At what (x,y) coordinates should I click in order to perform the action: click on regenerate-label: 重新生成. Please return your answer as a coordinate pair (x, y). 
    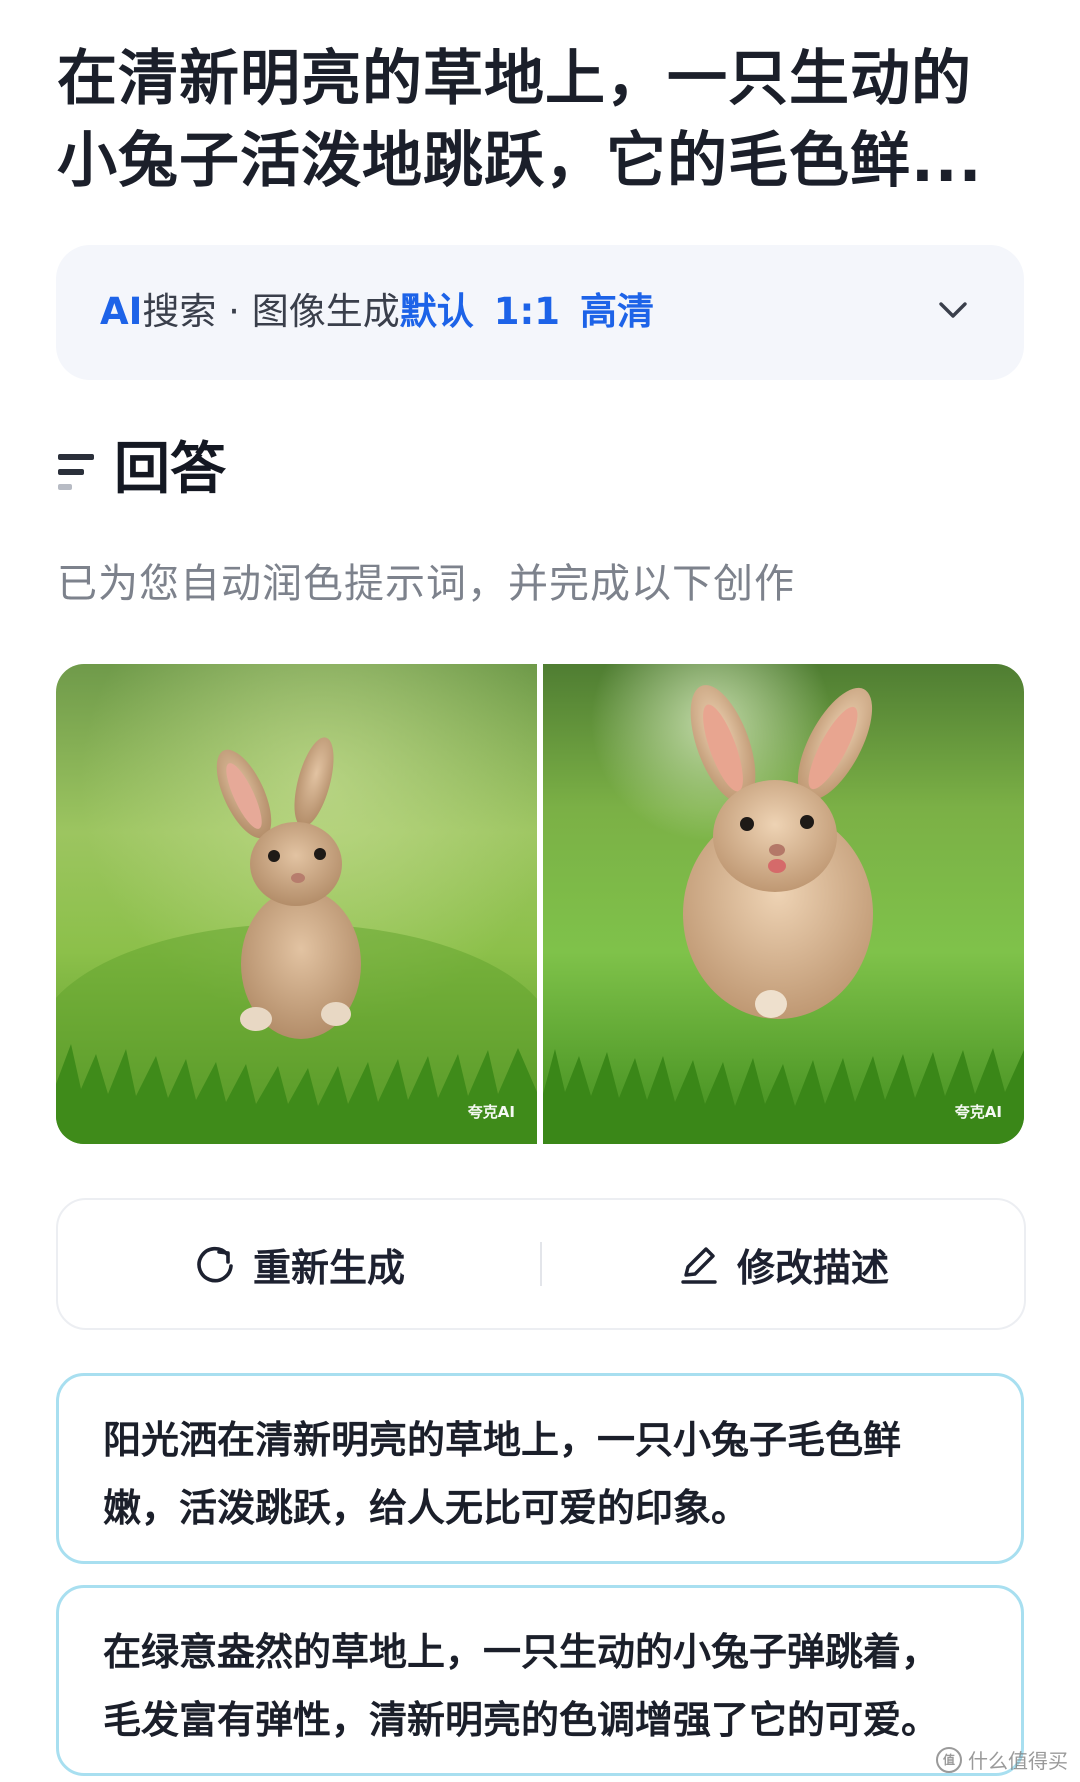
    Looking at the image, I should click on (328, 1267).